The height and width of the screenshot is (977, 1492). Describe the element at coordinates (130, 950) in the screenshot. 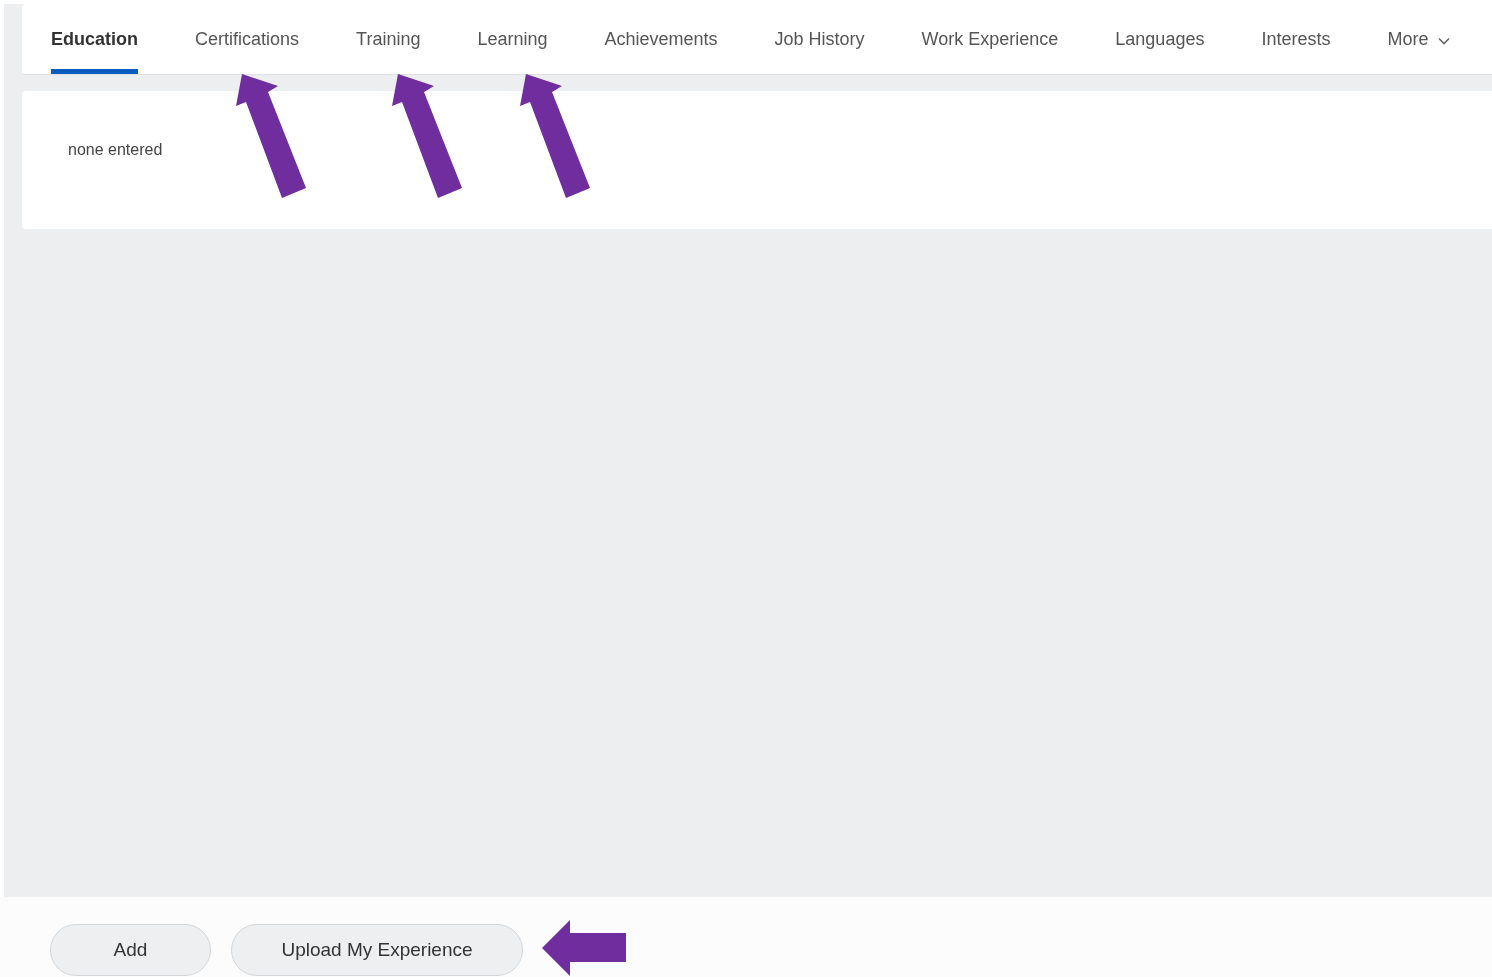

I see `action-button: Add` at that location.